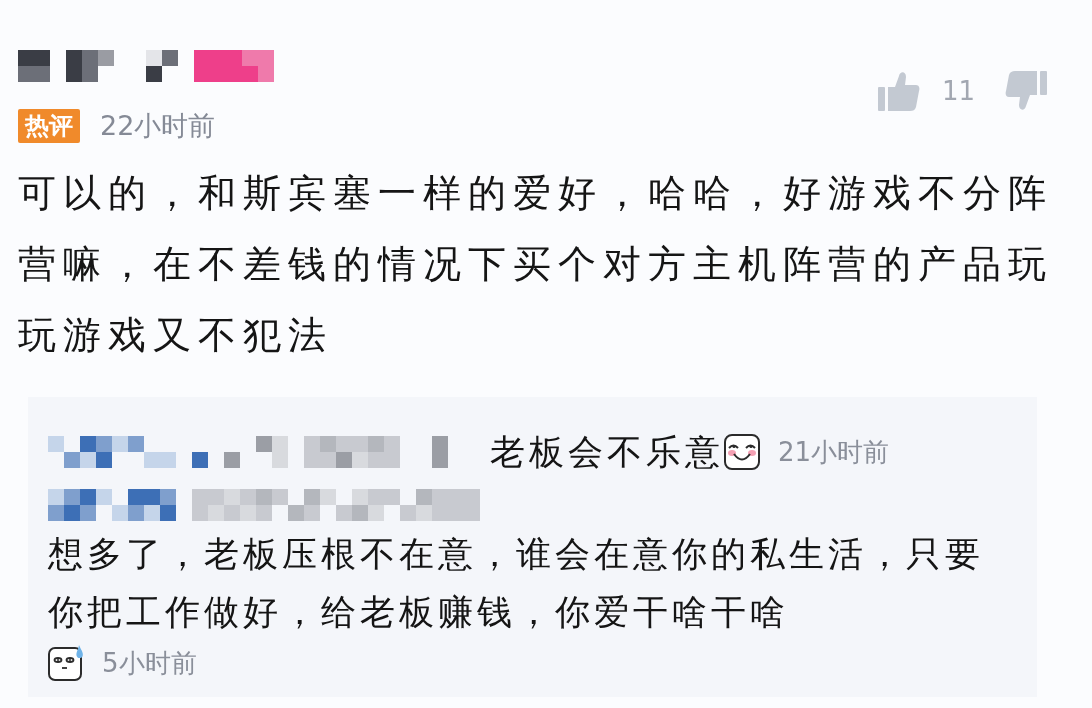 The height and width of the screenshot is (708, 1092). I want to click on reply-text: 想多了，老板压根不在意，谁会在意你的私生活，只要你把工作做好，给老板赚钱，你爱干啥干啥, so click(516, 583).